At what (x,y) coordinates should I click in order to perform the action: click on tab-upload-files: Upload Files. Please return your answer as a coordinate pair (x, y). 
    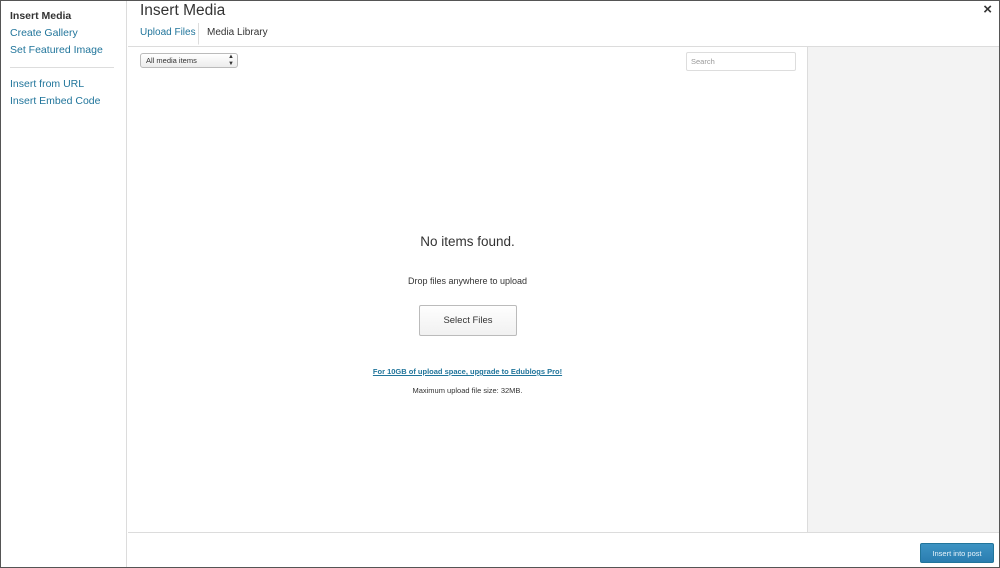
    Looking at the image, I should click on (168, 34).